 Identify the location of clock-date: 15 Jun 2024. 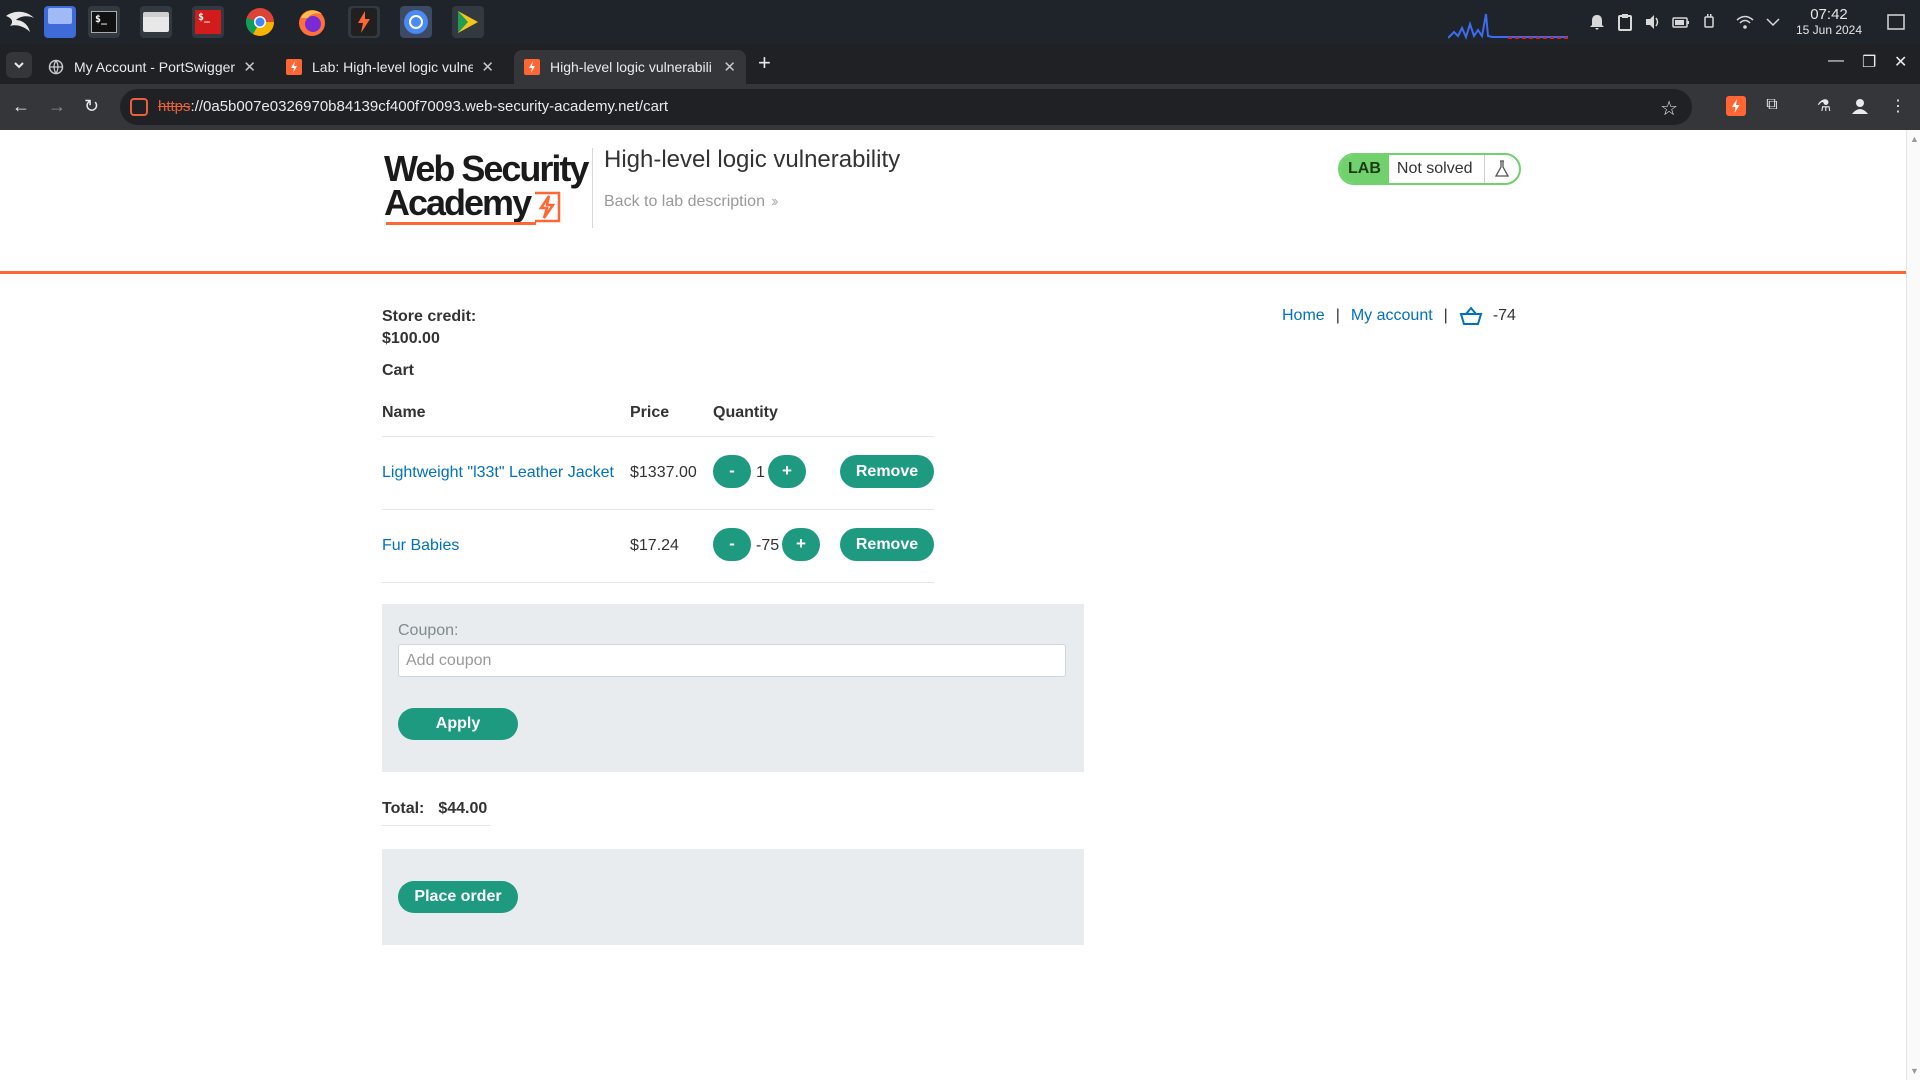
(1829, 30).